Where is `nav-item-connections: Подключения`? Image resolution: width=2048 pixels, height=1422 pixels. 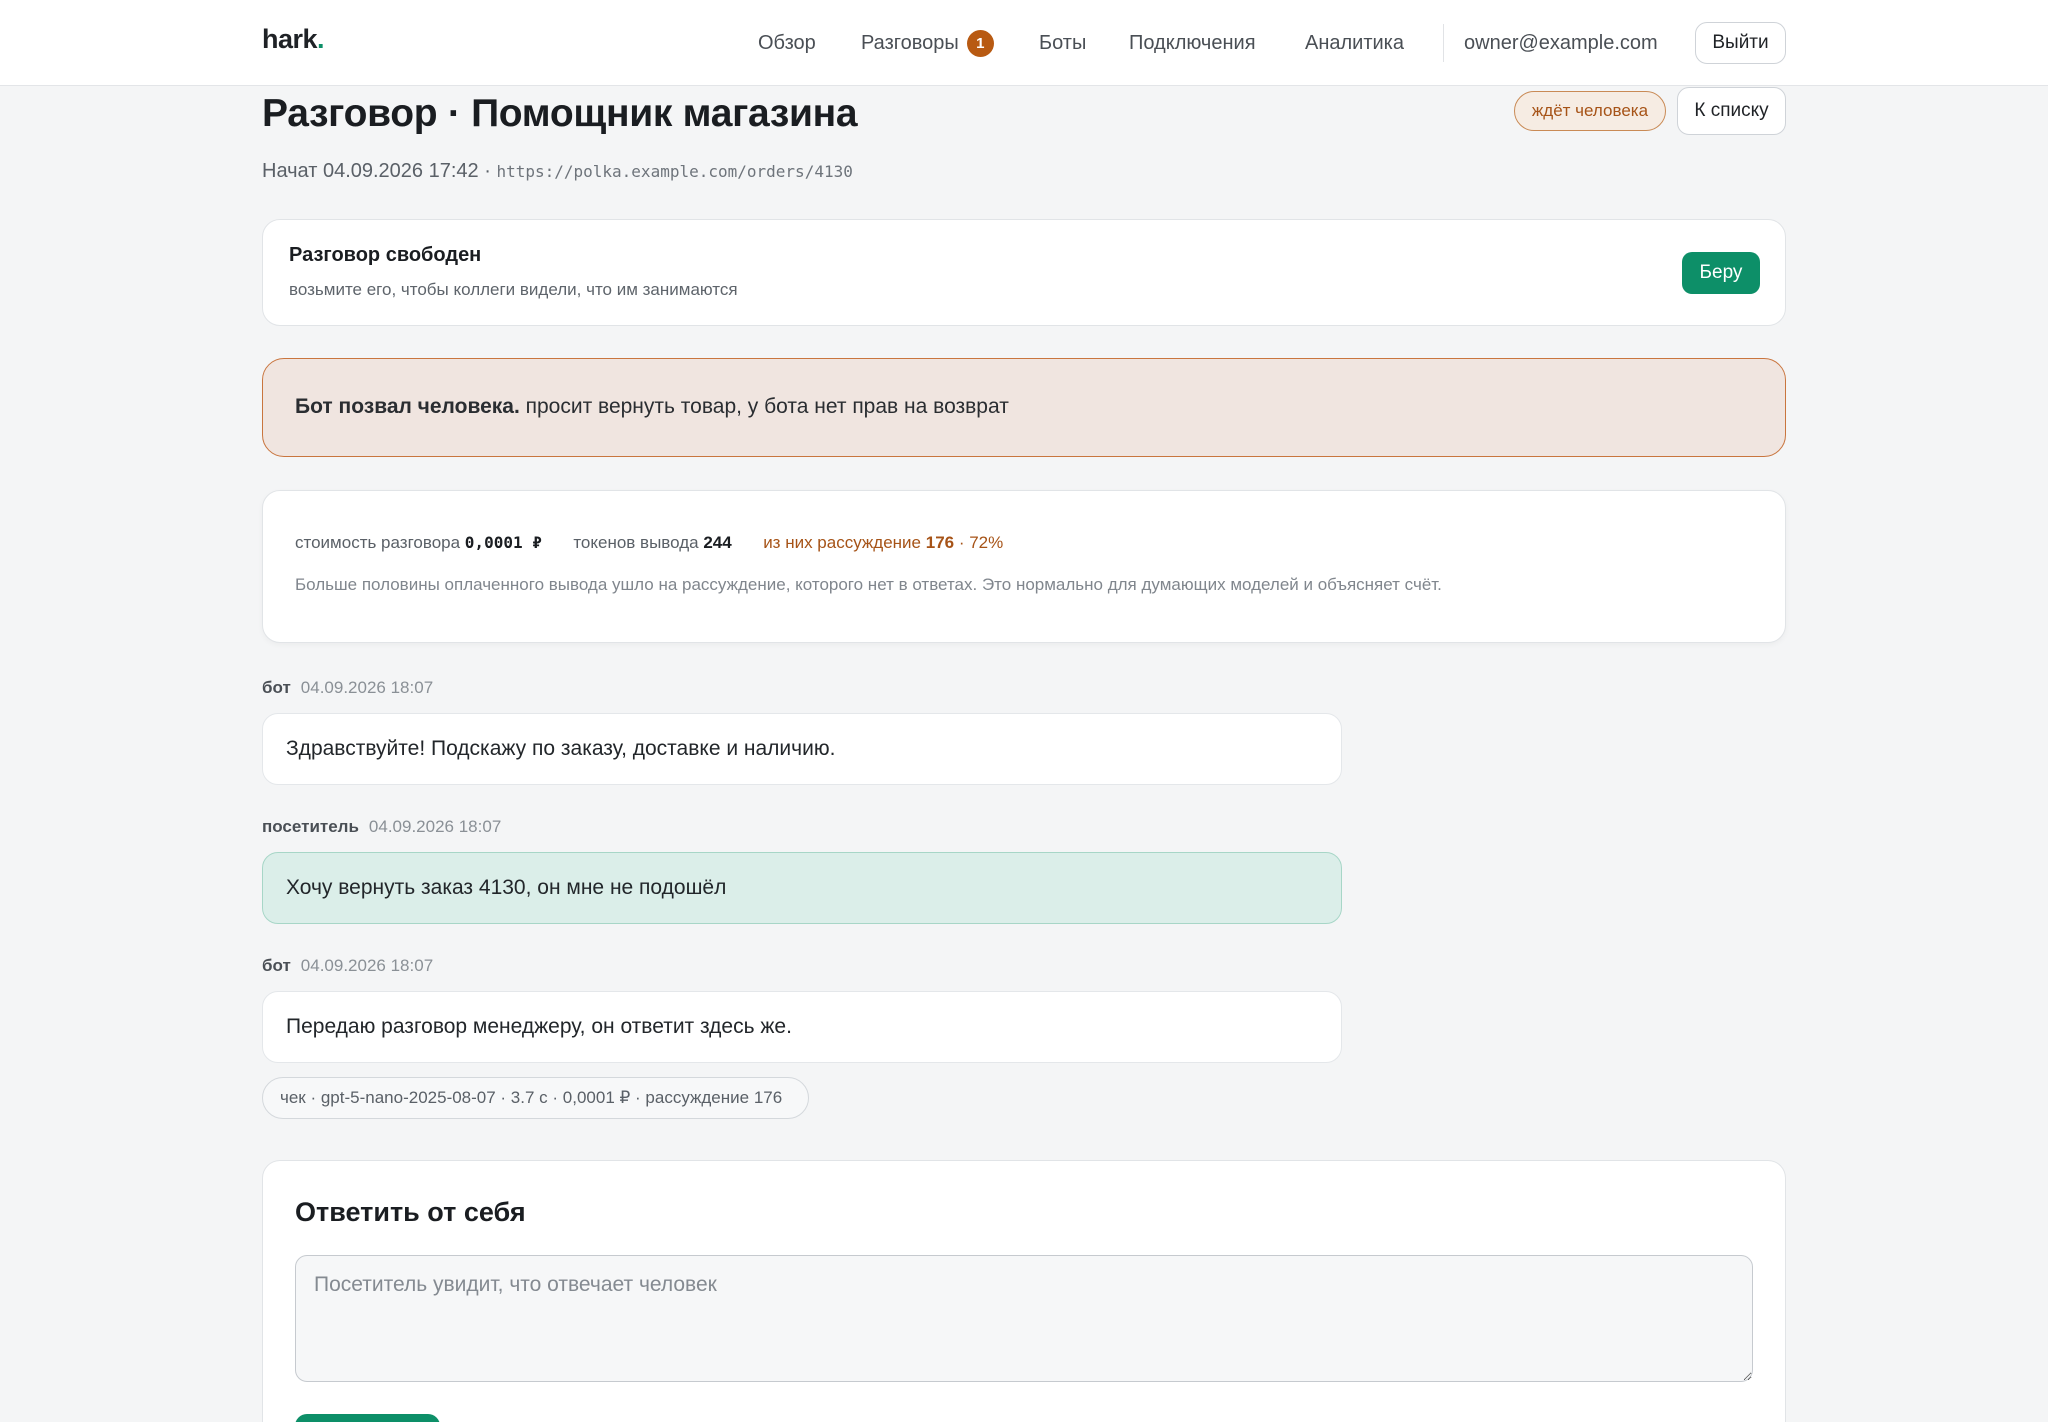
nav-item-connections: Подключения is located at coordinates (1192, 43).